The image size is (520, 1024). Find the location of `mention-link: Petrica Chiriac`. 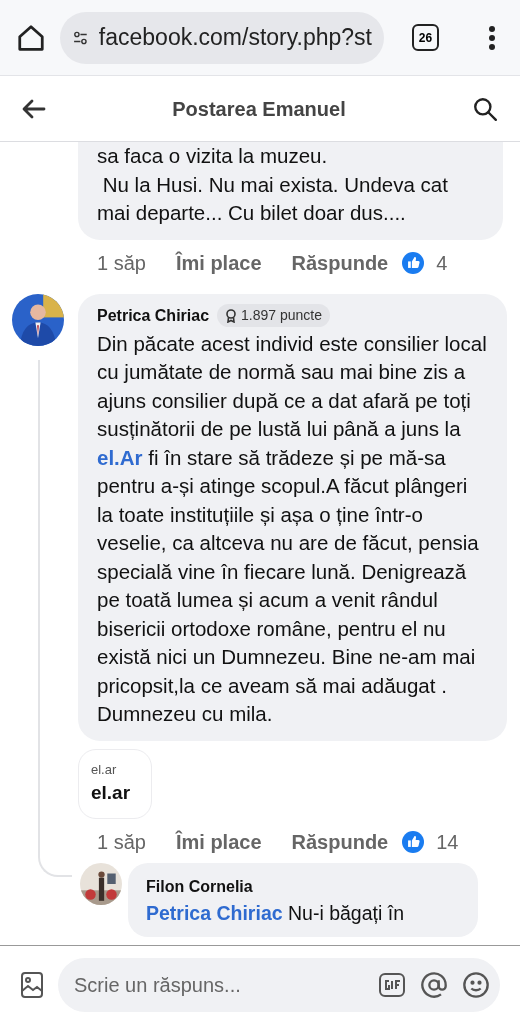

mention-link: Petrica Chiriac is located at coordinates (214, 912).